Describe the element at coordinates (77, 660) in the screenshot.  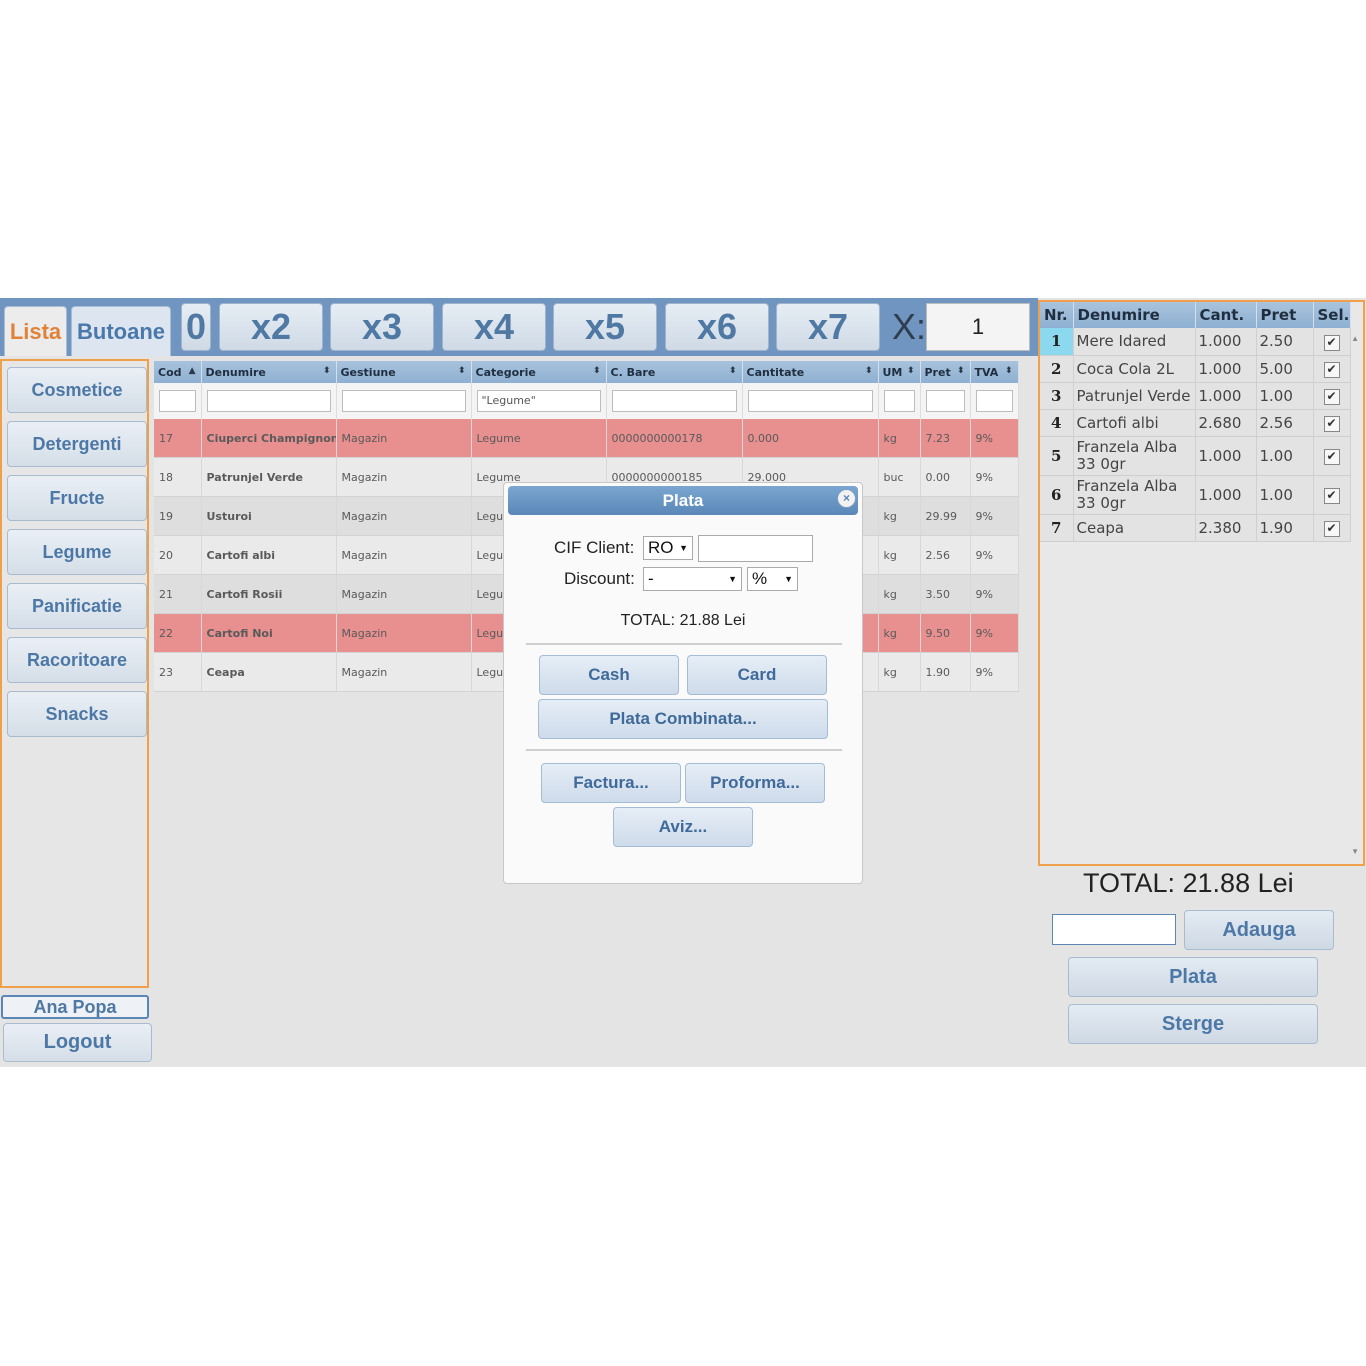
I see `category-racoritoare-button: Racoritoare` at that location.